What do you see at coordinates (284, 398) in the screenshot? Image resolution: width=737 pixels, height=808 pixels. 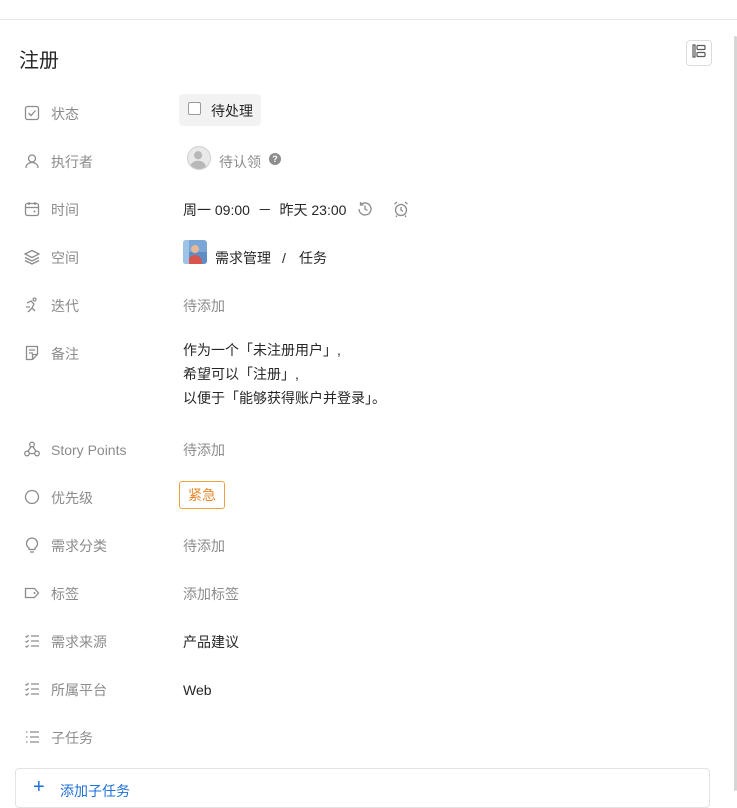 I see `note-line: 以便于「能够获得账户并登录」。` at bounding box center [284, 398].